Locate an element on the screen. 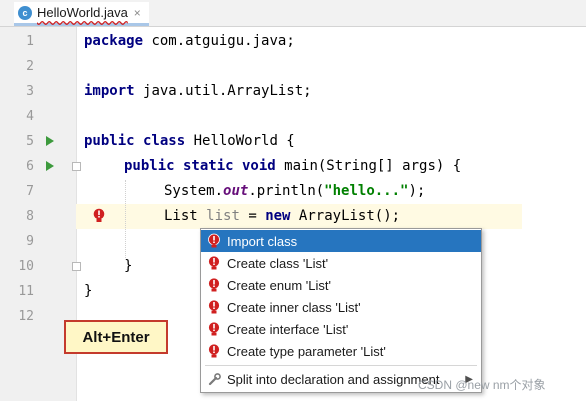  line-number: 5 is located at coordinates (30, 141).